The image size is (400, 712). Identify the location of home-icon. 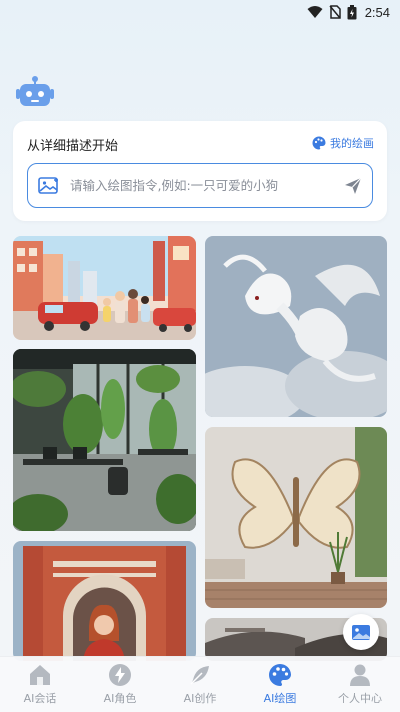
(40, 675).